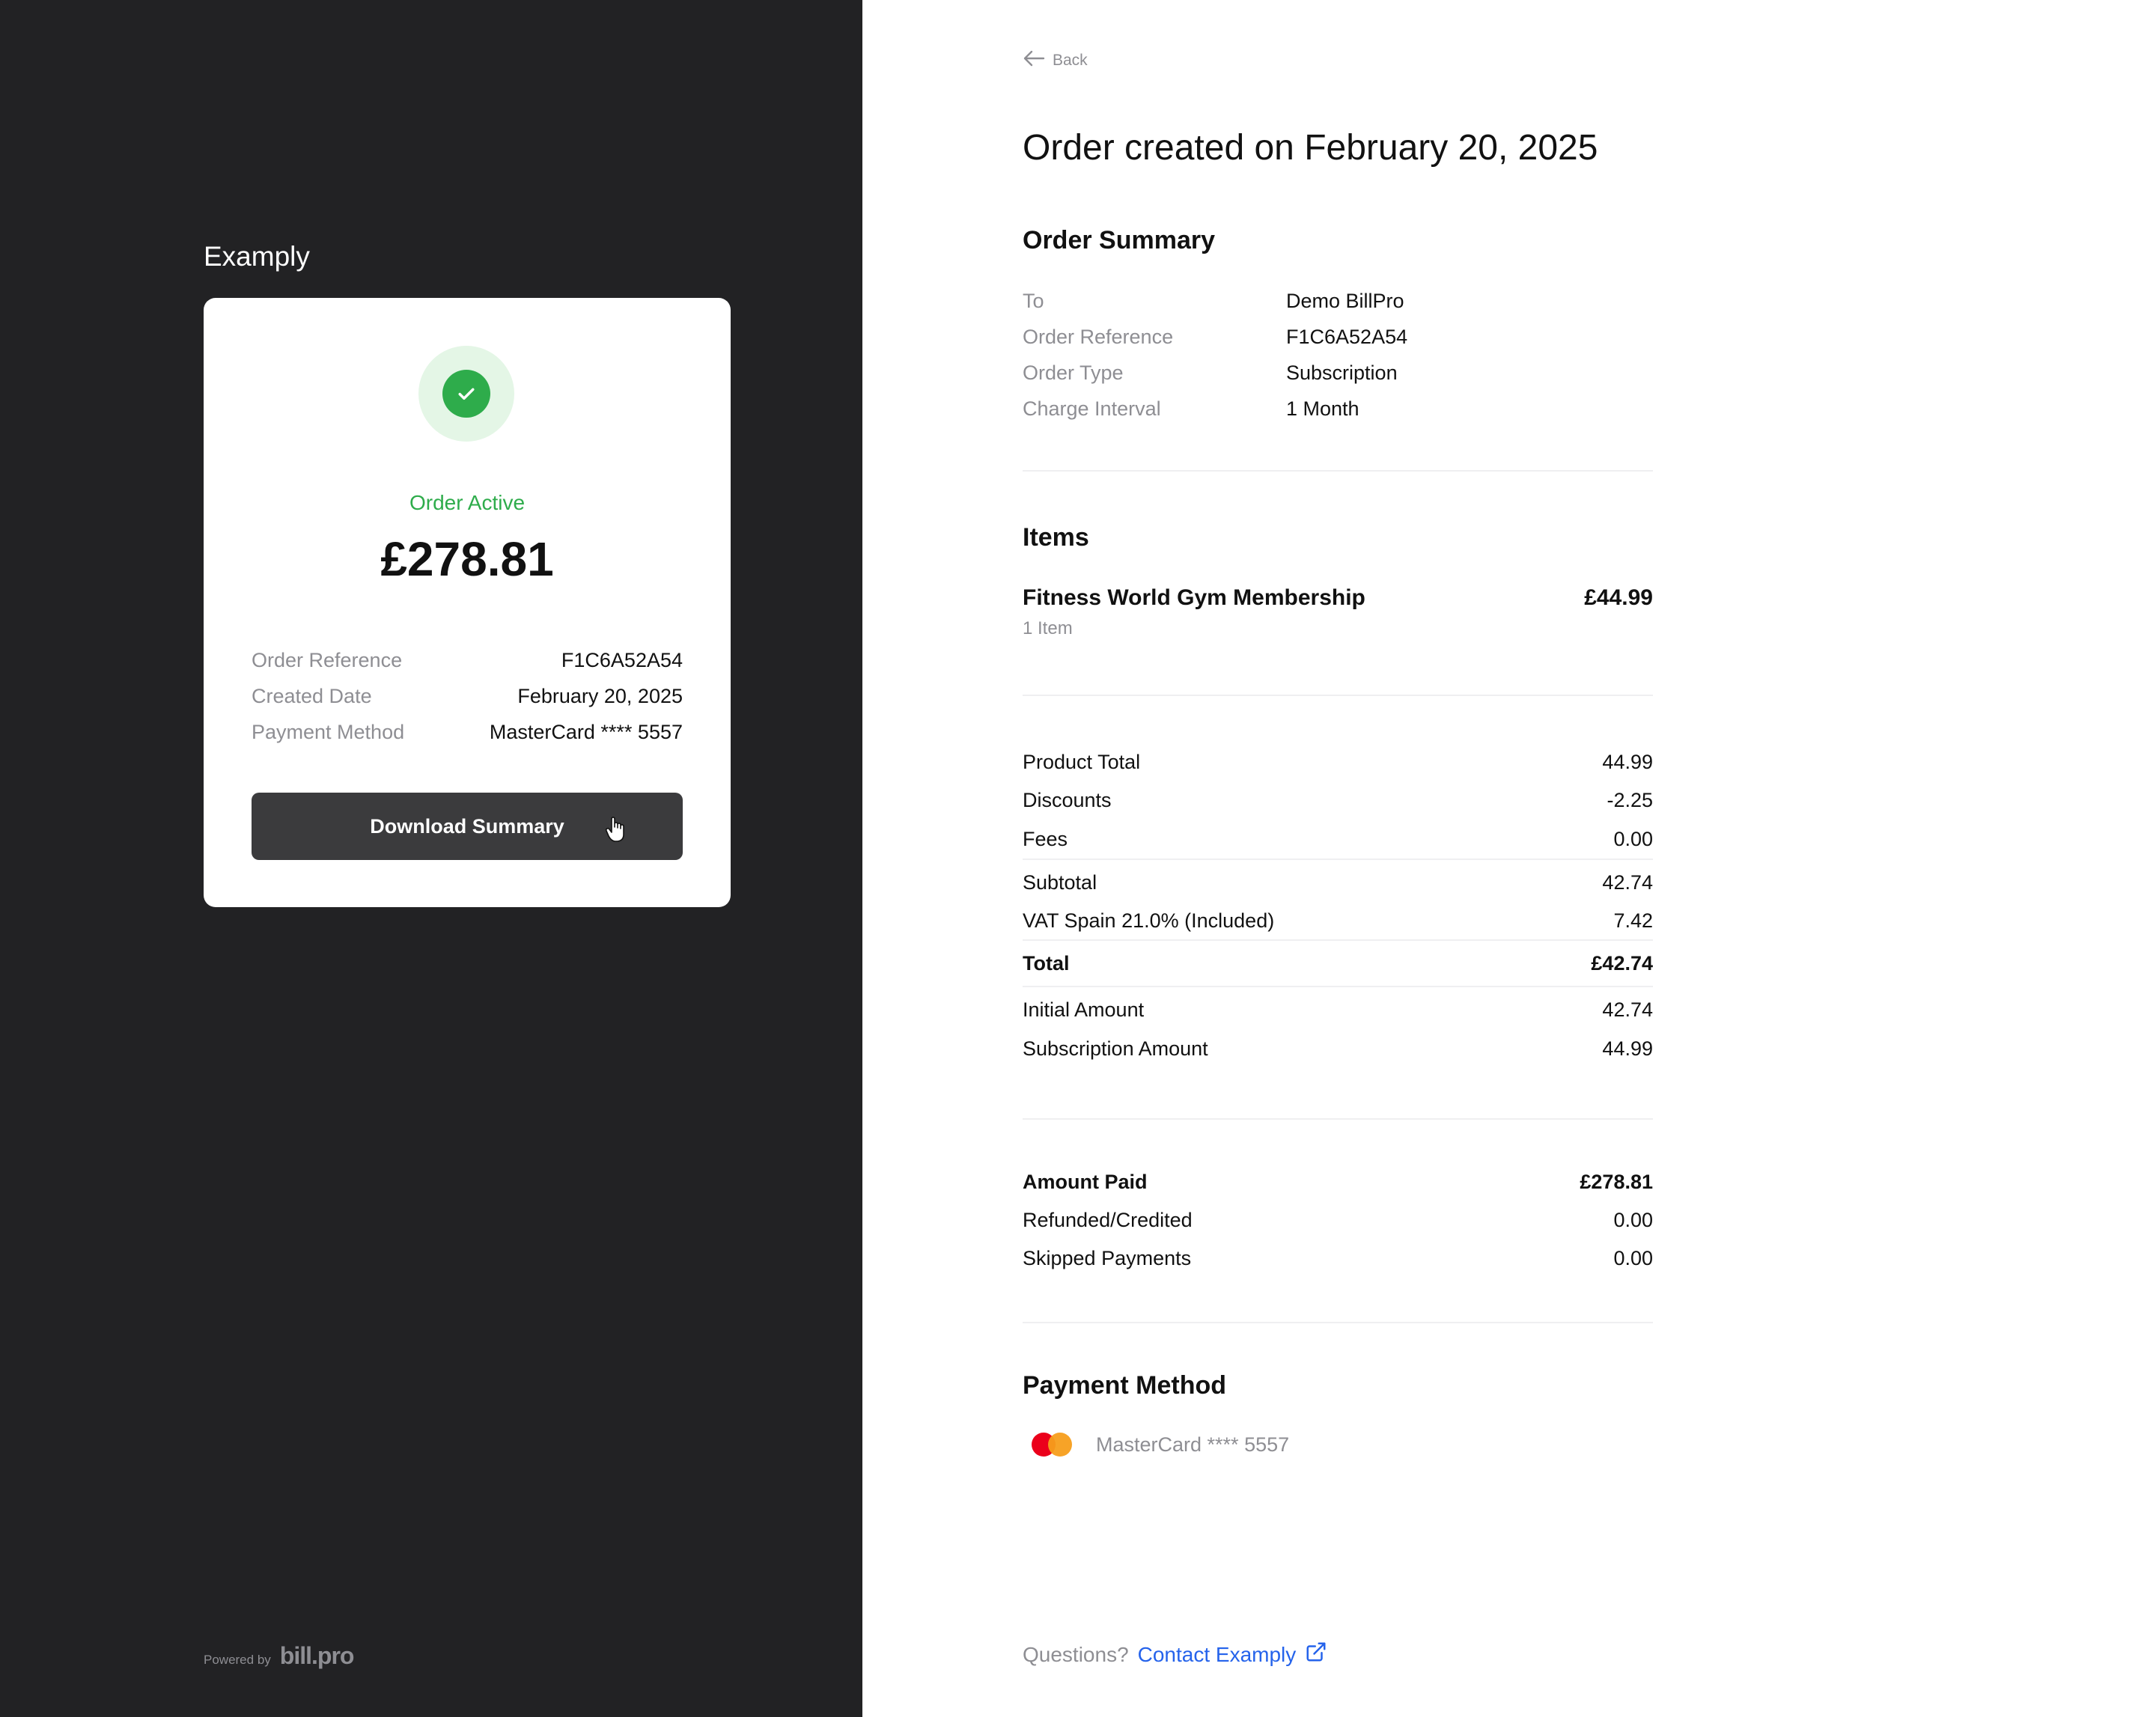  Describe the element at coordinates (1316, 1654) in the screenshot. I see `external-link-icon` at that location.